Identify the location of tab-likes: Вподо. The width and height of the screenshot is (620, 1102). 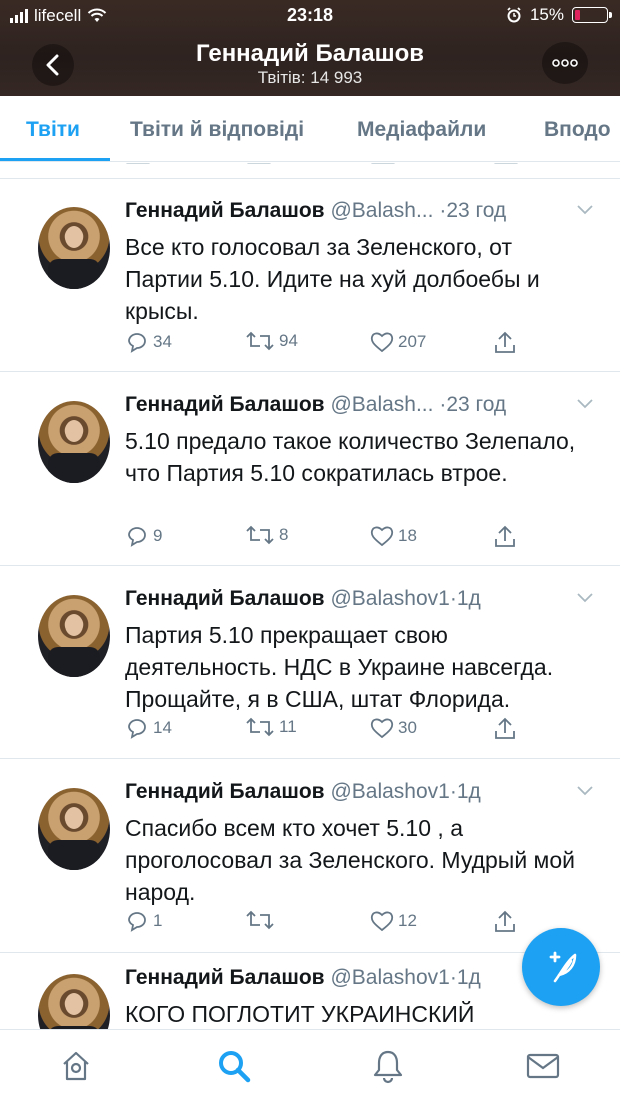
(577, 130).